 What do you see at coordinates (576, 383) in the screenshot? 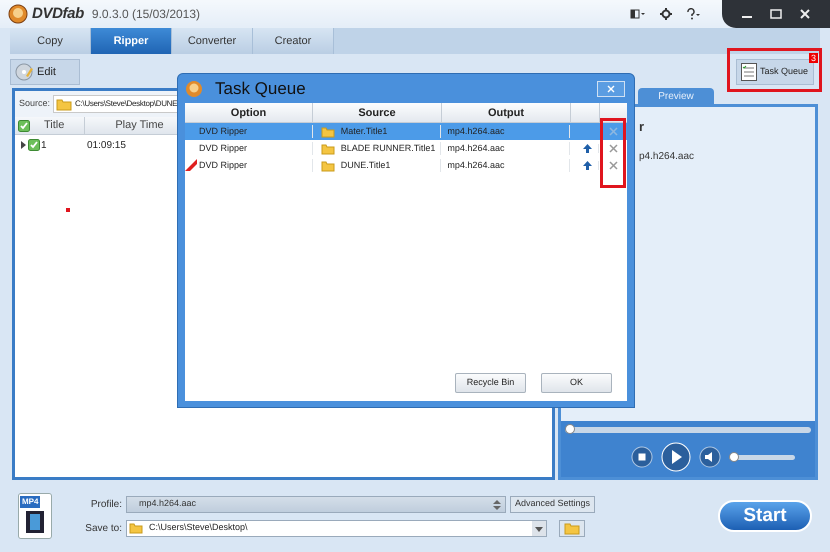
I see `dialog-button: OK` at bounding box center [576, 383].